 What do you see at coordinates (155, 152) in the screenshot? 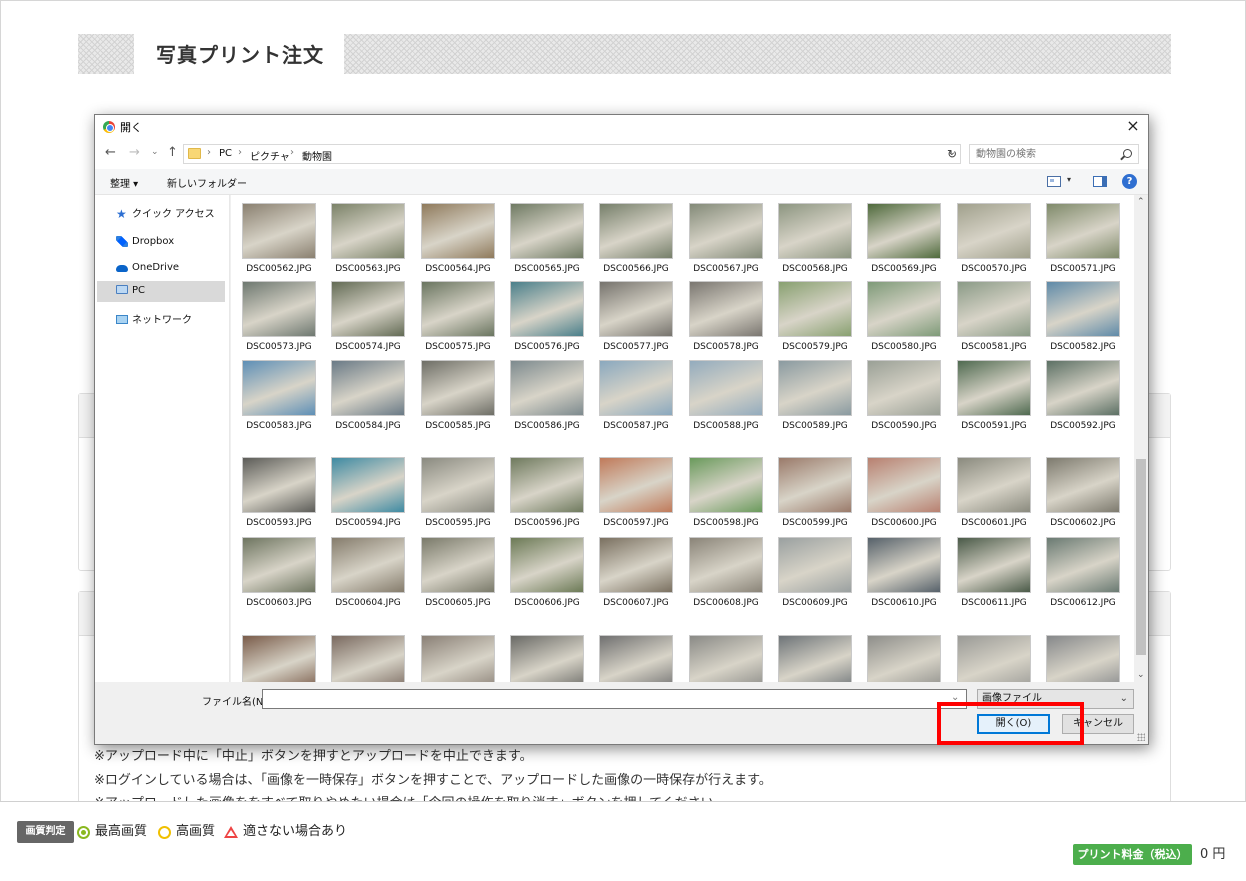
I see `recent-locations-chevron-icon: ⌄` at bounding box center [155, 152].